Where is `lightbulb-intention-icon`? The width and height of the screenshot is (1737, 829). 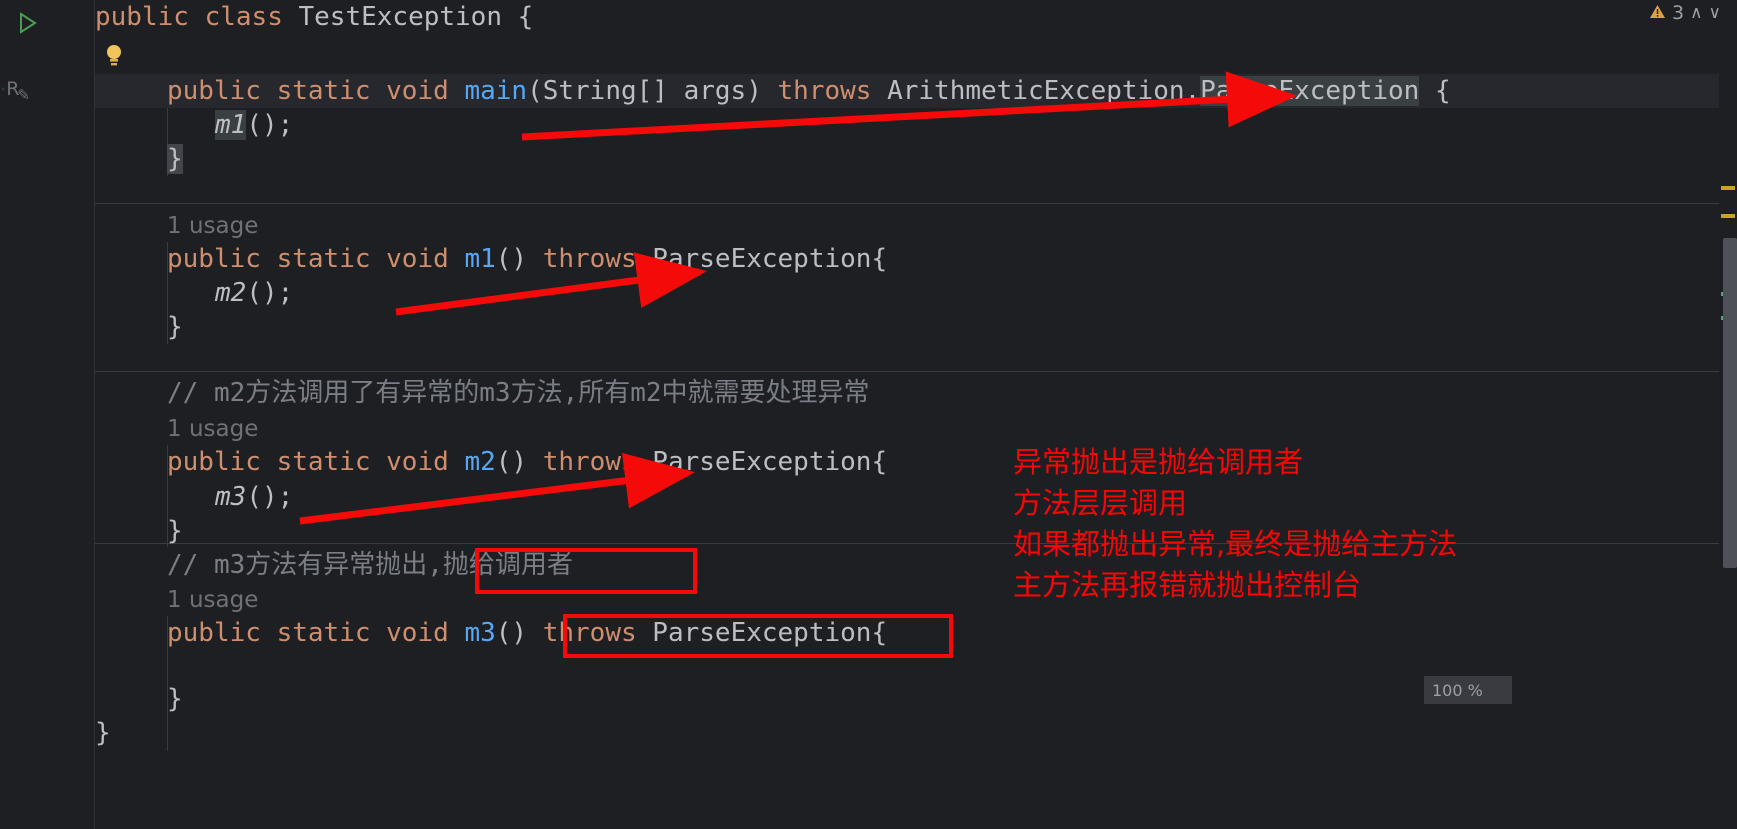
lightbulb-intention-icon is located at coordinates (114, 55).